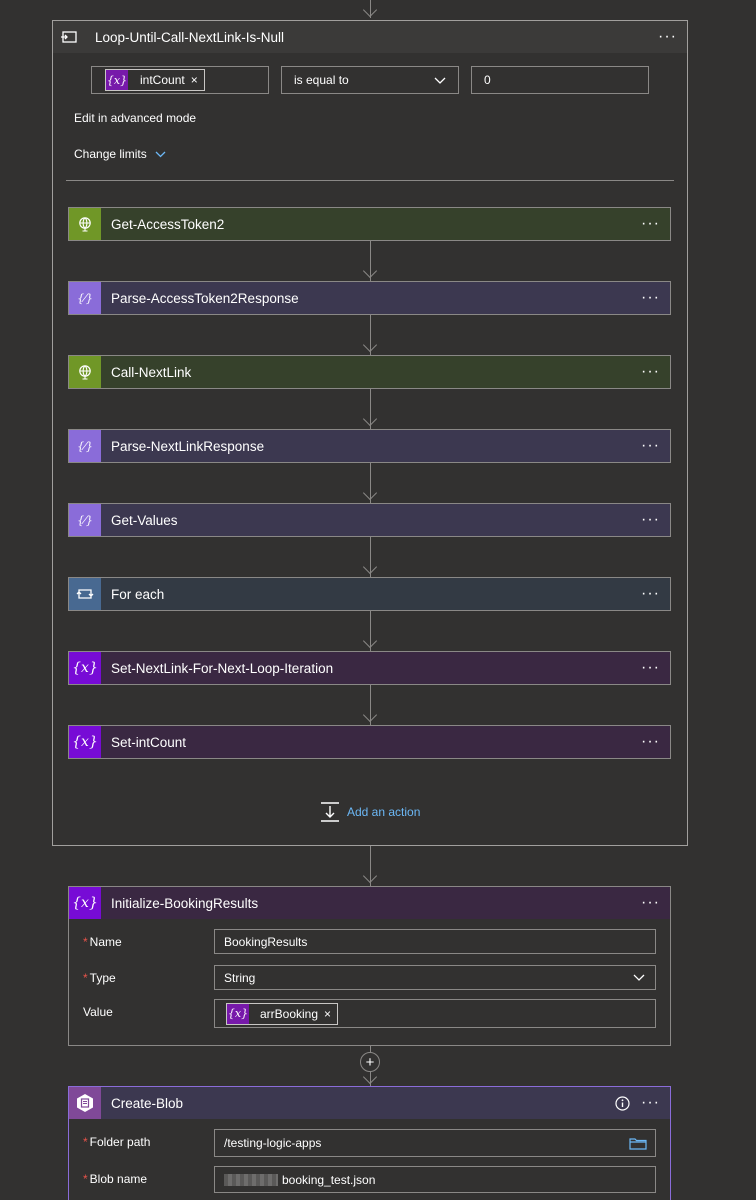  Describe the element at coordinates (168, 224) in the screenshot. I see `action-label: Get-AccessToken2` at that location.